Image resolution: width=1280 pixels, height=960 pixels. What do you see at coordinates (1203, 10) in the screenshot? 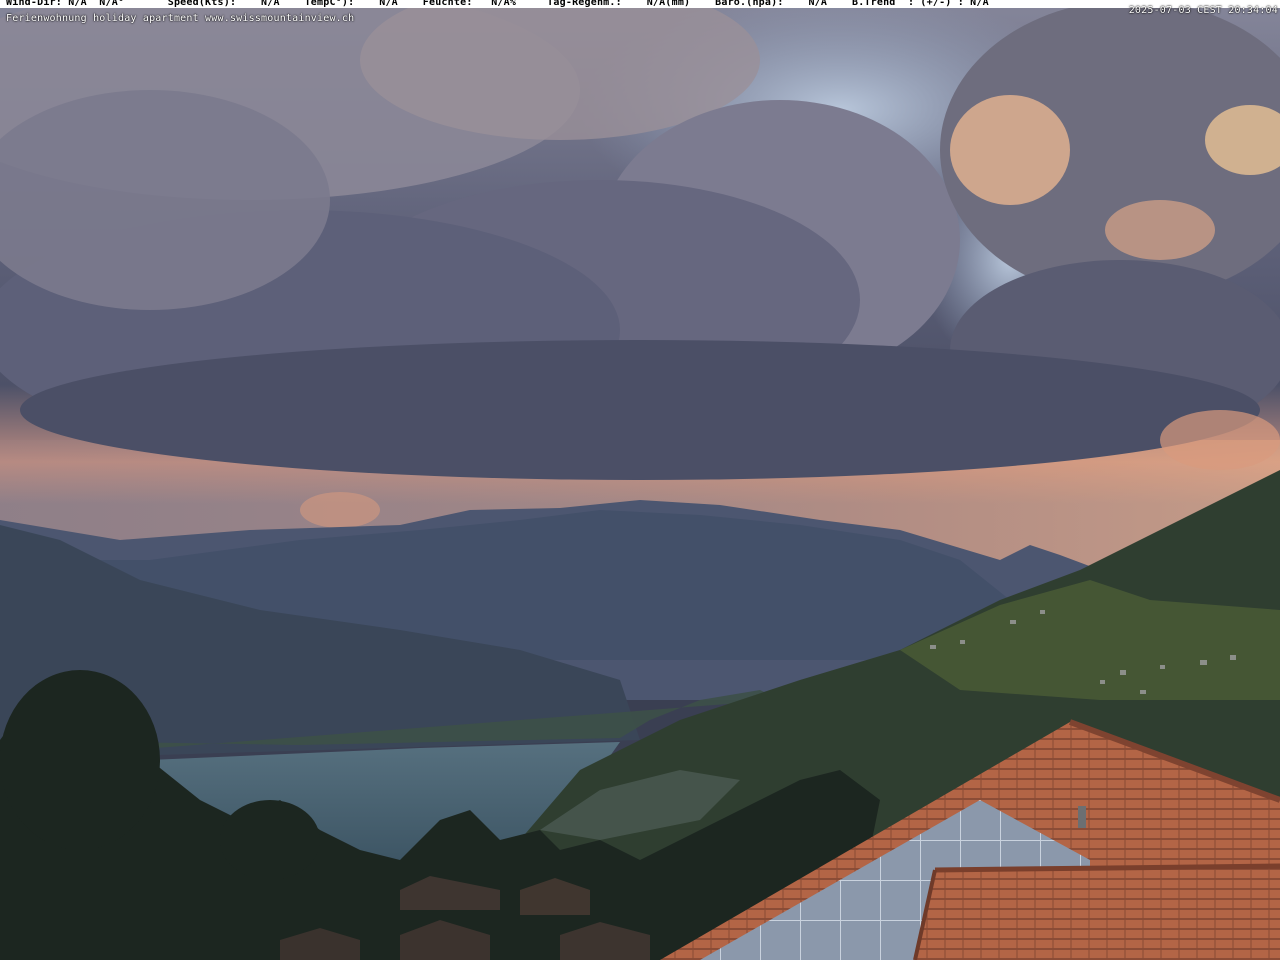
I see `timestamp: 2025-07-03 CEST 20:34:04` at bounding box center [1203, 10].